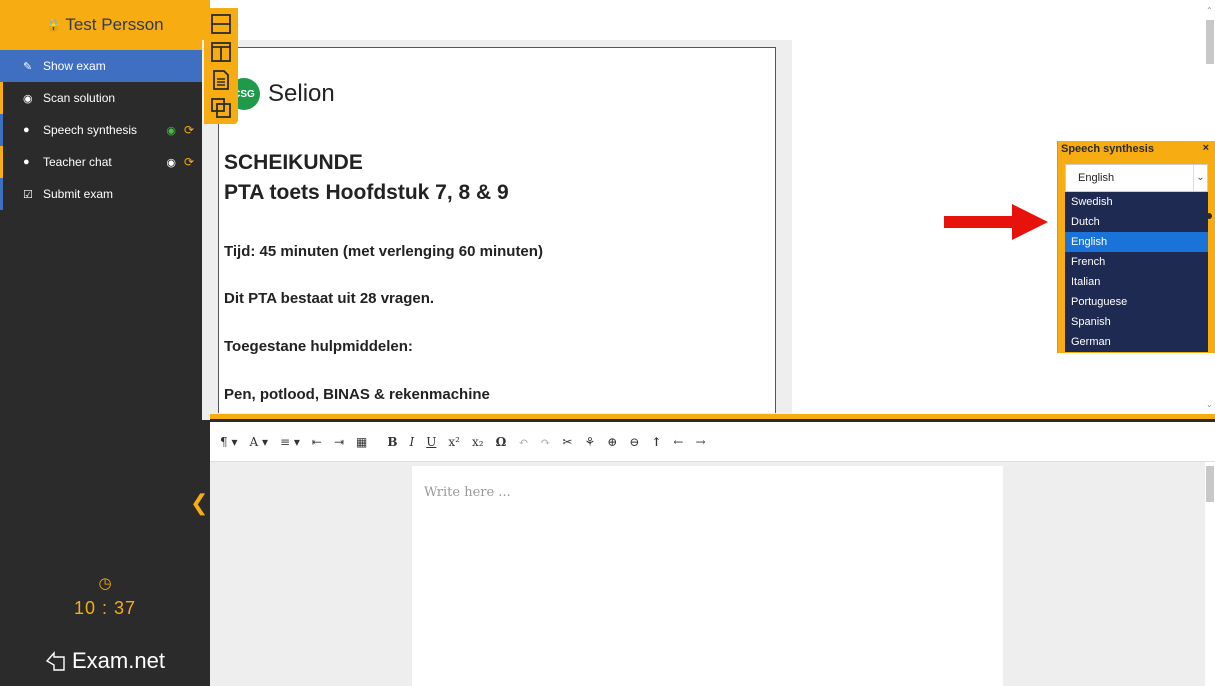 The height and width of the screenshot is (686, 1215). What do you see at coordinates (90, 130) in the screenshot?
I see `sidebar-item-label: Speech synthesis` at bounding box center [90, 130].